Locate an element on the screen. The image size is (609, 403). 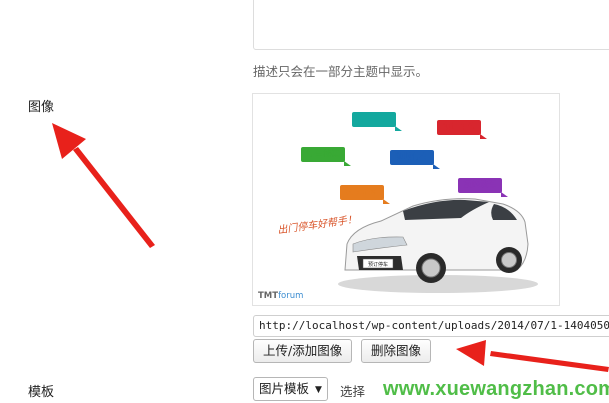
site-watermark: www.xuewangzhan.com is located at coordinates (496, 389).